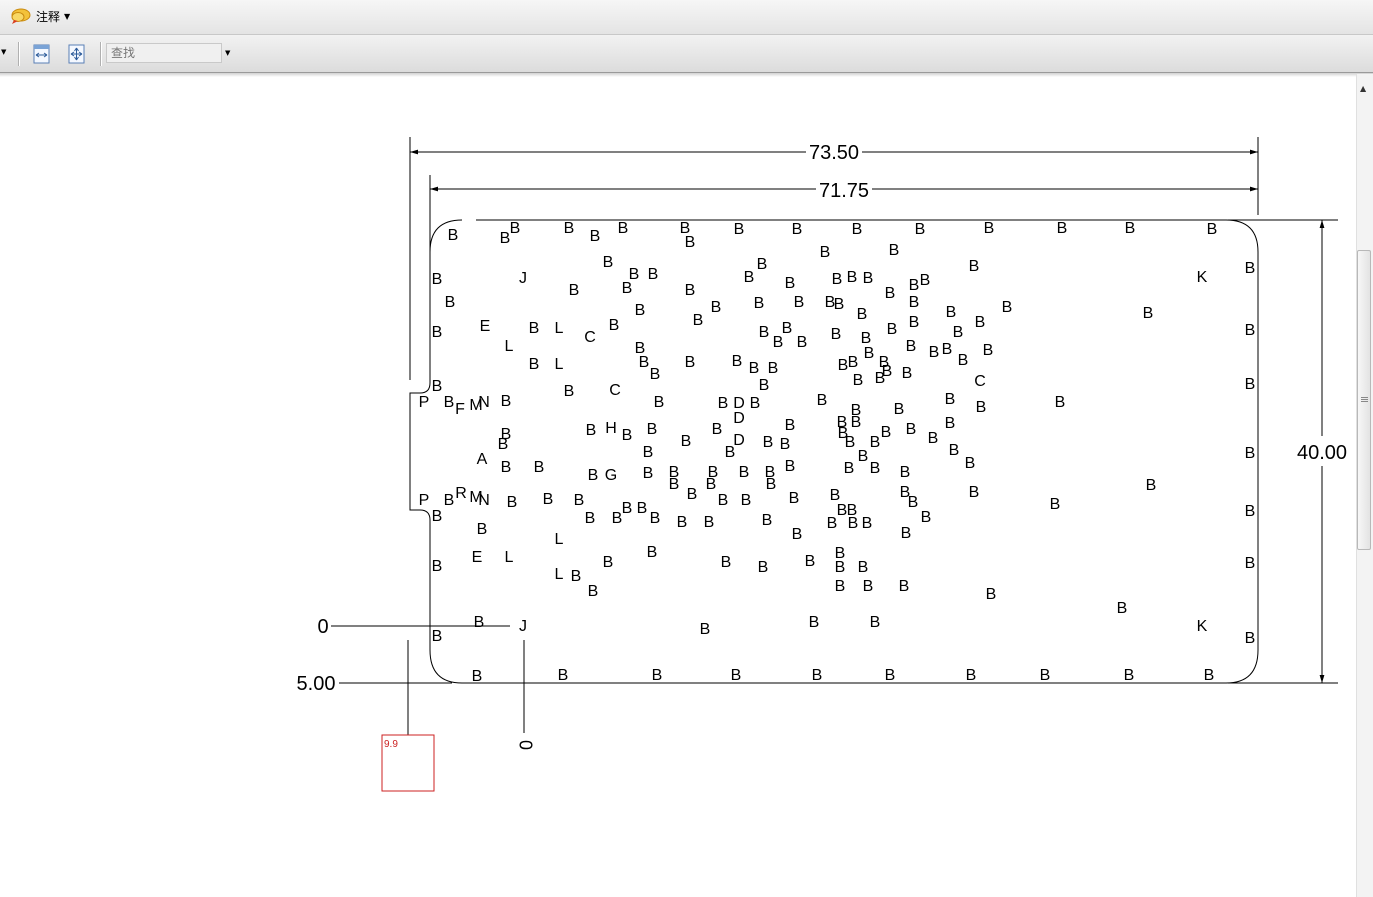 This screenshot has width=1373, height=897. Describe the element at coordinates (611, 428) in the screenshot. I see `hole-letter: H` at that location.